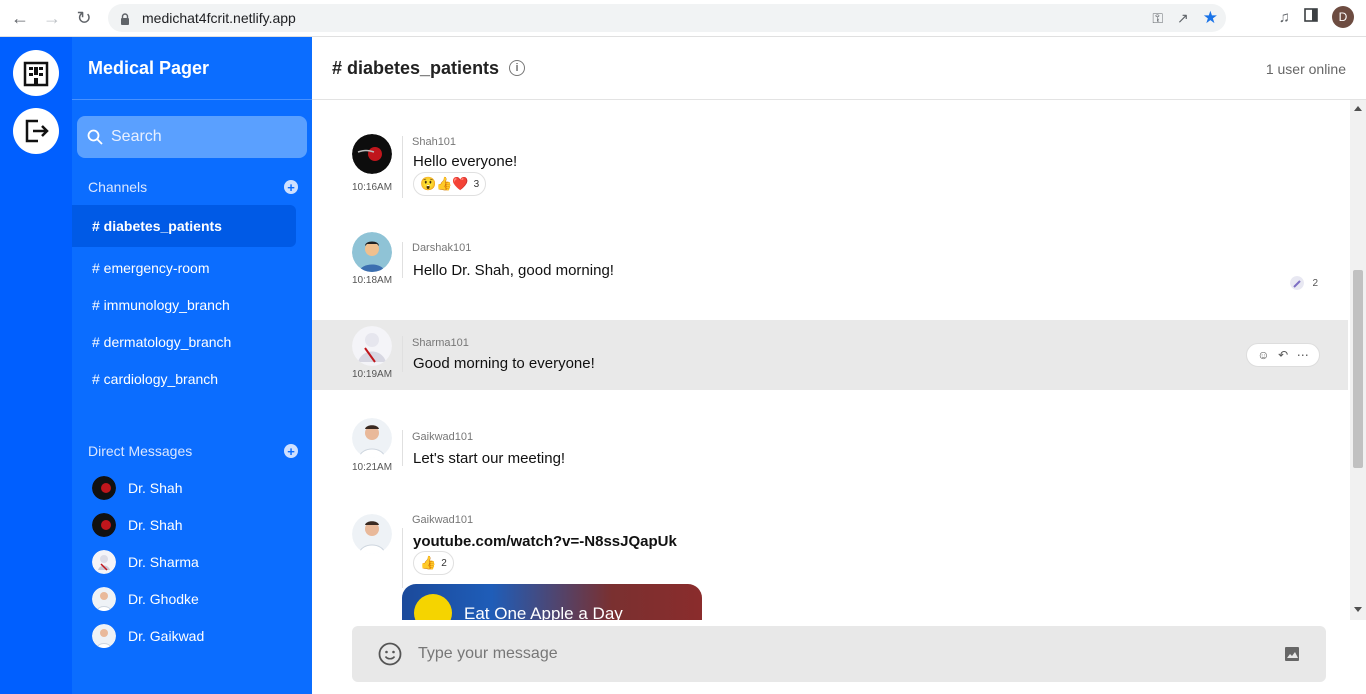 Image resolution: width=1366 pixels, height=694 pixels. What do you see at coordinates (433, 607) in the screenshot?
I see `channel-logo-icon` at bounding box center [433, 607].